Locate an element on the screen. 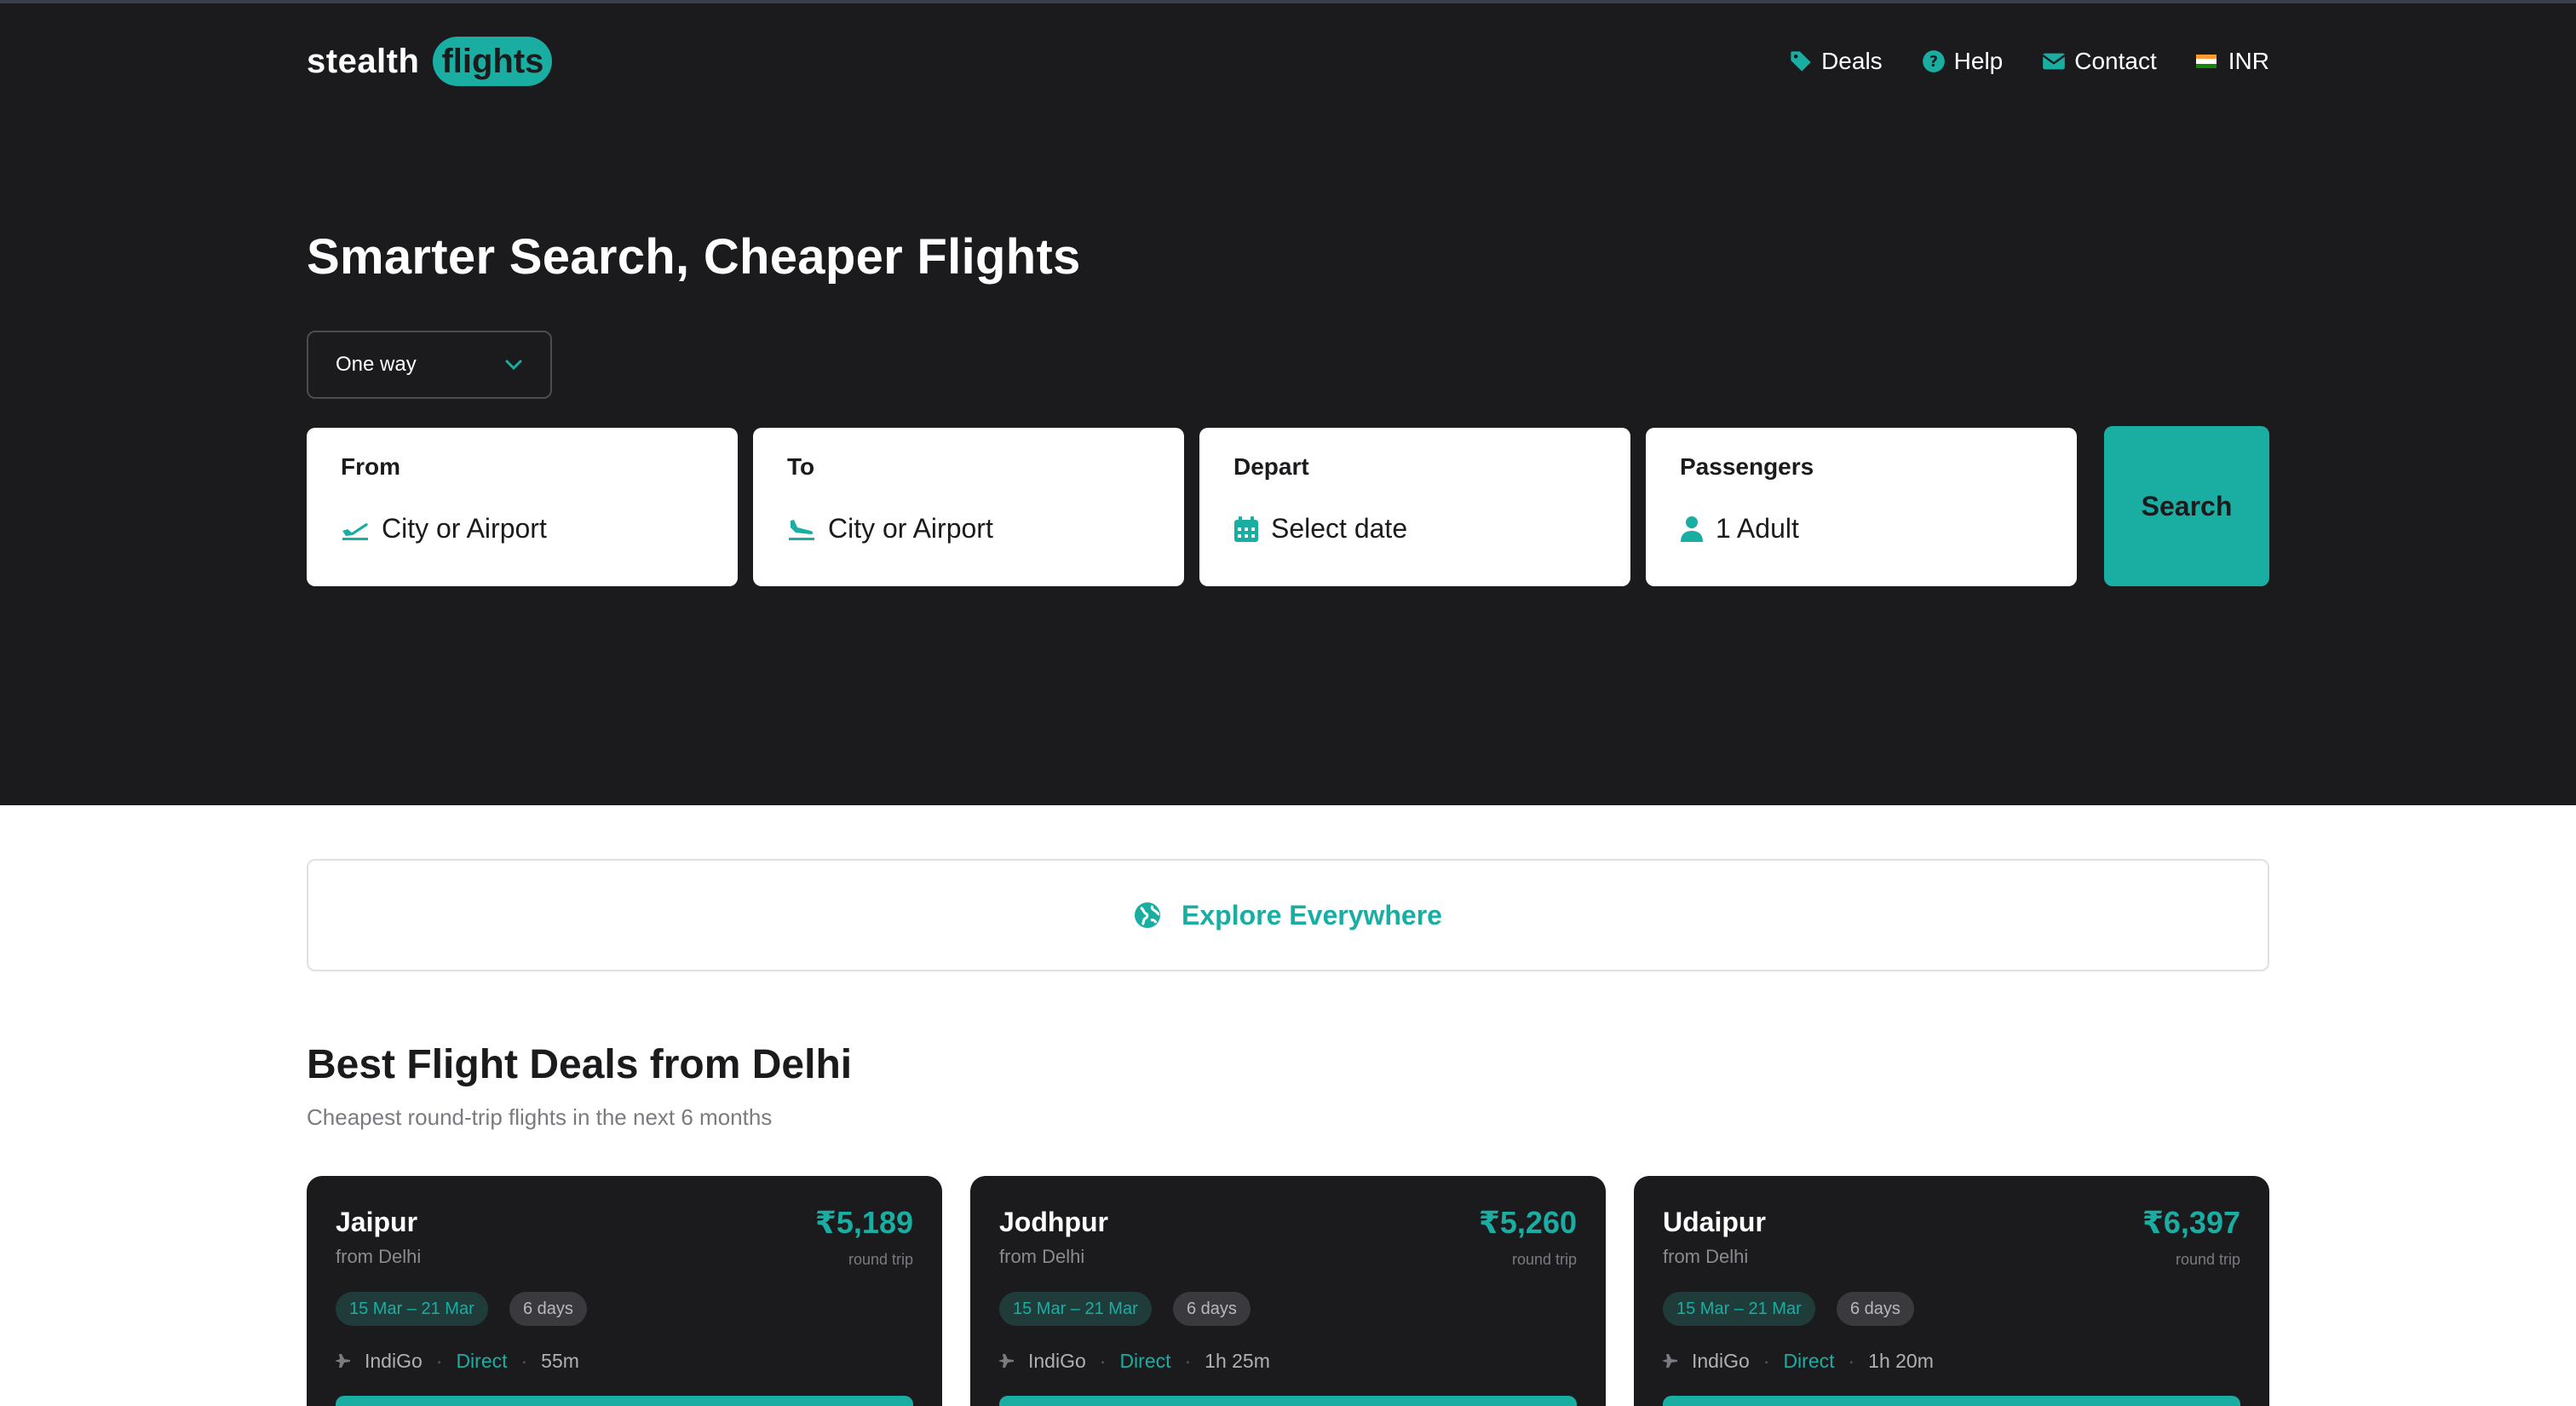 The image size is (2576, 1406). tag-icon is located at coordinates (1801, 62).